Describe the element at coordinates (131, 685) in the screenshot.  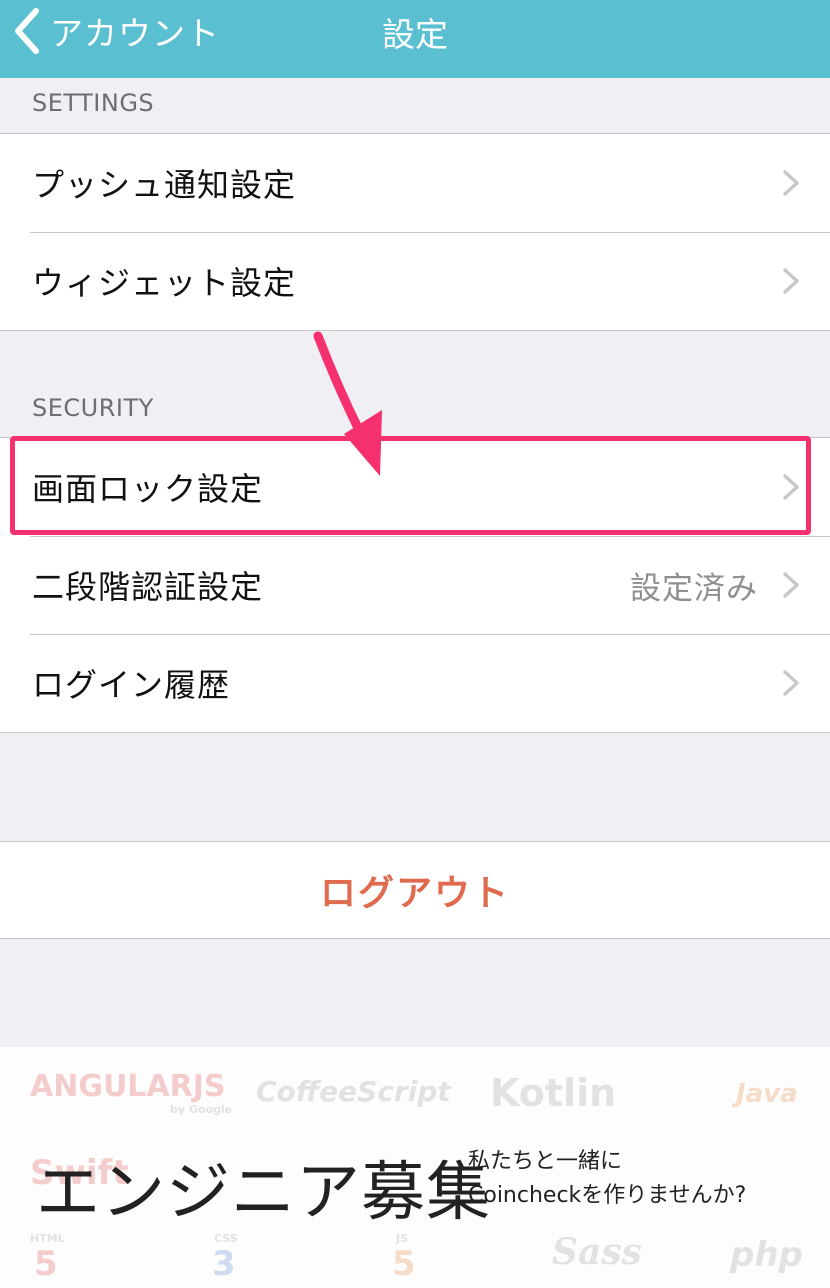
I see `row-label: ログイン履歴` at that location.